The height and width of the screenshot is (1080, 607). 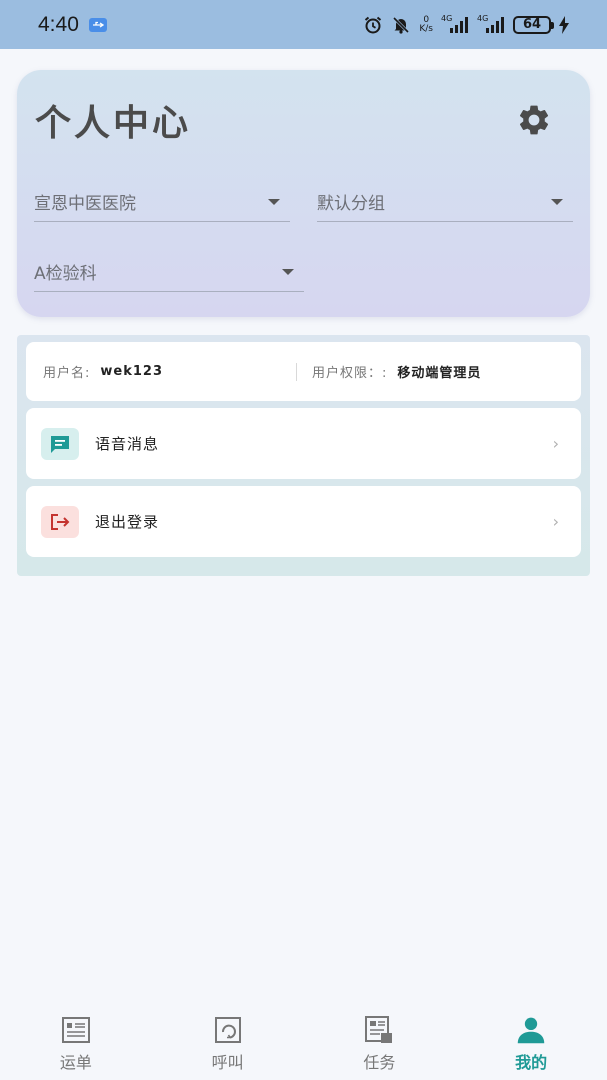 What do you see at coordinates (455, 23) in the screenshot?
I see `signal-4g-icon: 4G` at bounding box center [455, 23].